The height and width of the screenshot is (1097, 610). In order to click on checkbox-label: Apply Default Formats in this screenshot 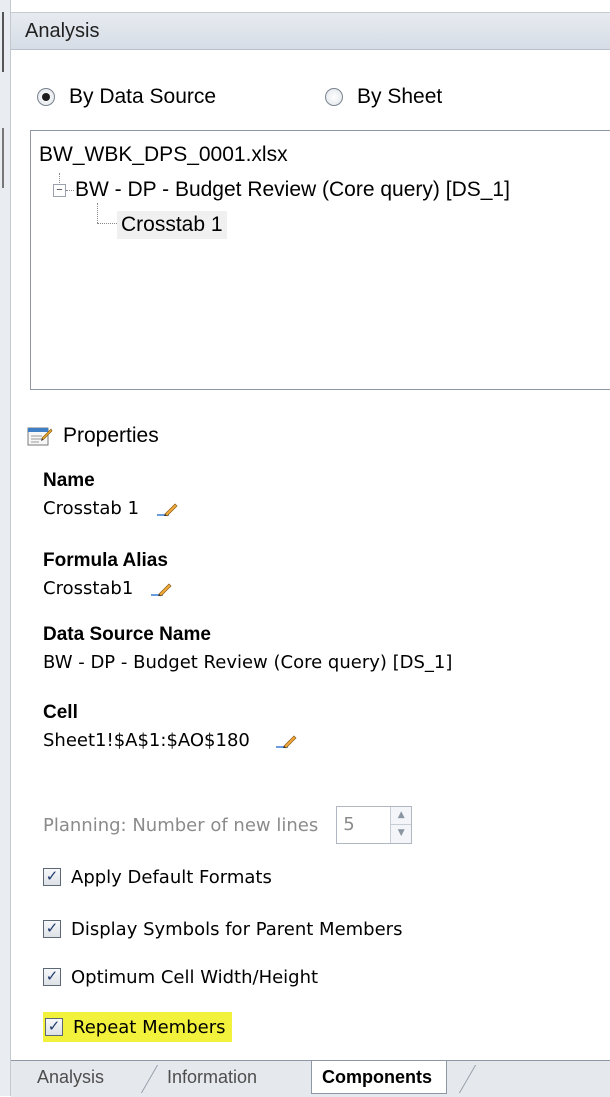, I will do `click(171, 877)`.